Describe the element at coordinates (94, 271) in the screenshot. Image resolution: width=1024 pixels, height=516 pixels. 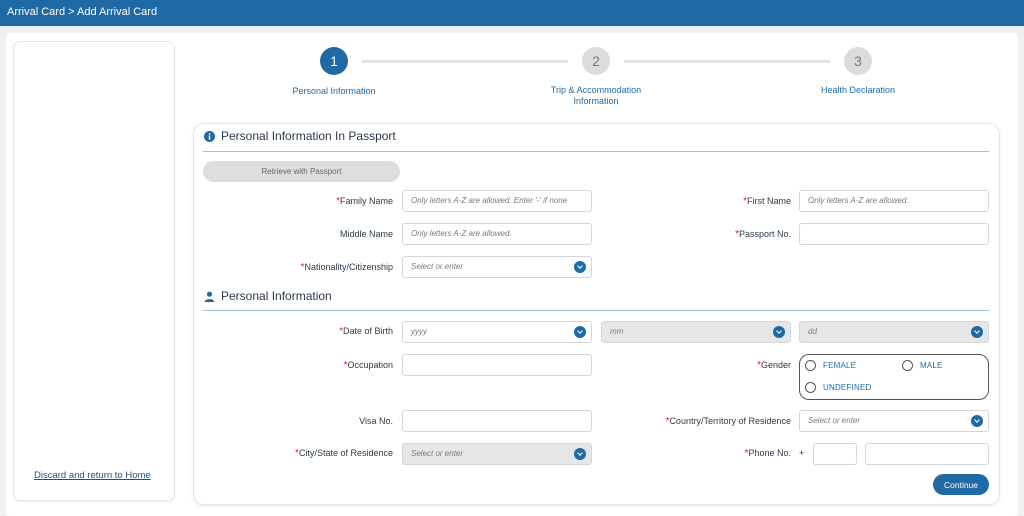
I see `left-panel: Discard and return to Home` at that location.